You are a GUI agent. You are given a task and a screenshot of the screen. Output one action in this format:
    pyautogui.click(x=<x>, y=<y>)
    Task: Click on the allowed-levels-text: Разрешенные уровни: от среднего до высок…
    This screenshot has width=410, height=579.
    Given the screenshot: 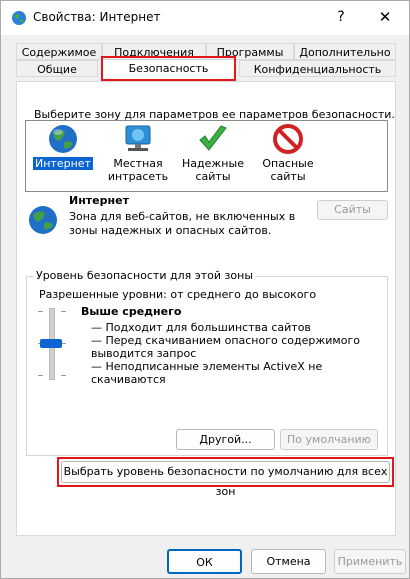 What is the action you would take?
    pyautogui.click(x=178, y=294)
    